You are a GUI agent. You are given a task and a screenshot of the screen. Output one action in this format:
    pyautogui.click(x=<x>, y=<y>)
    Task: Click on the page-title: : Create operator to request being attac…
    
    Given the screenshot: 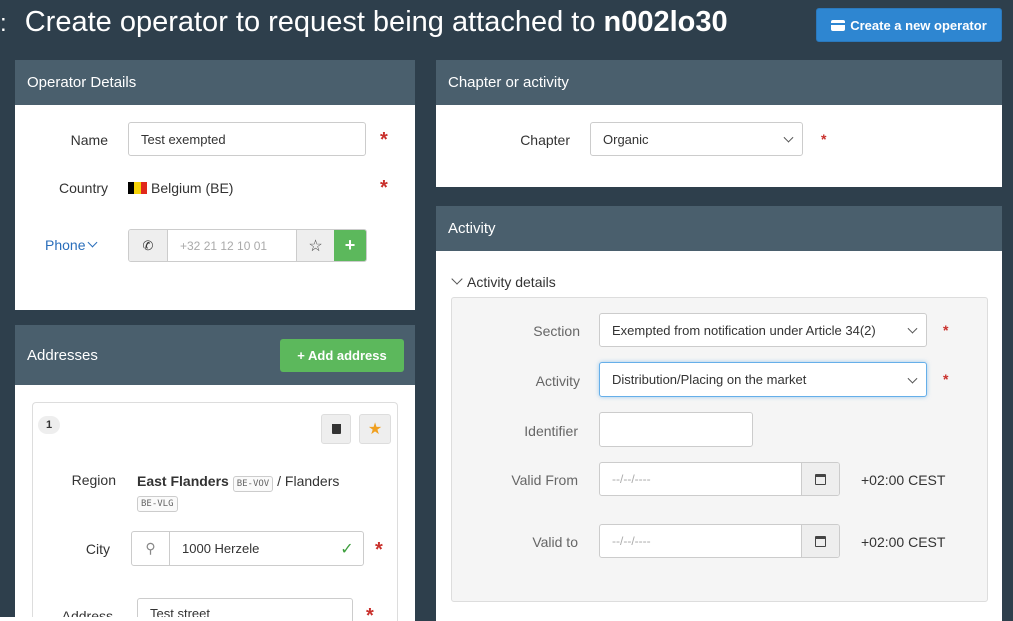 What is the action you would take?
    pyautogui.click(x=364, y=26)
    